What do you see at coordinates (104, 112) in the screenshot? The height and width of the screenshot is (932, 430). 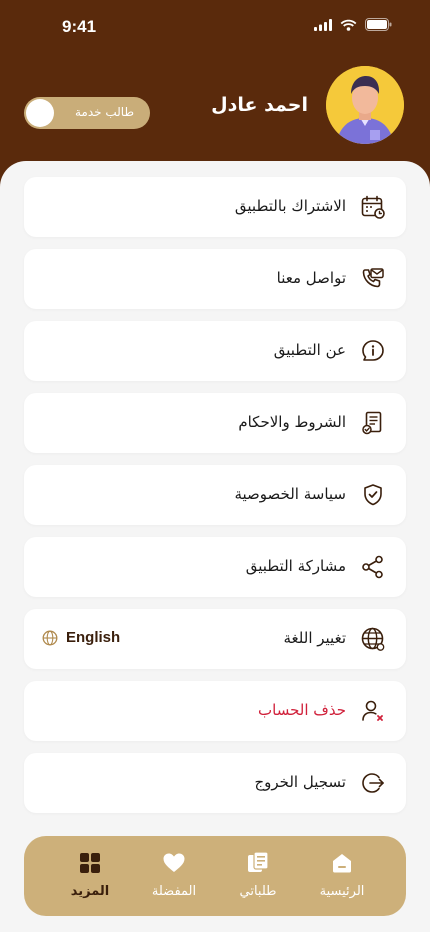 I see `toggle-label: طالب خدمة` at bounding box center [104, 112].